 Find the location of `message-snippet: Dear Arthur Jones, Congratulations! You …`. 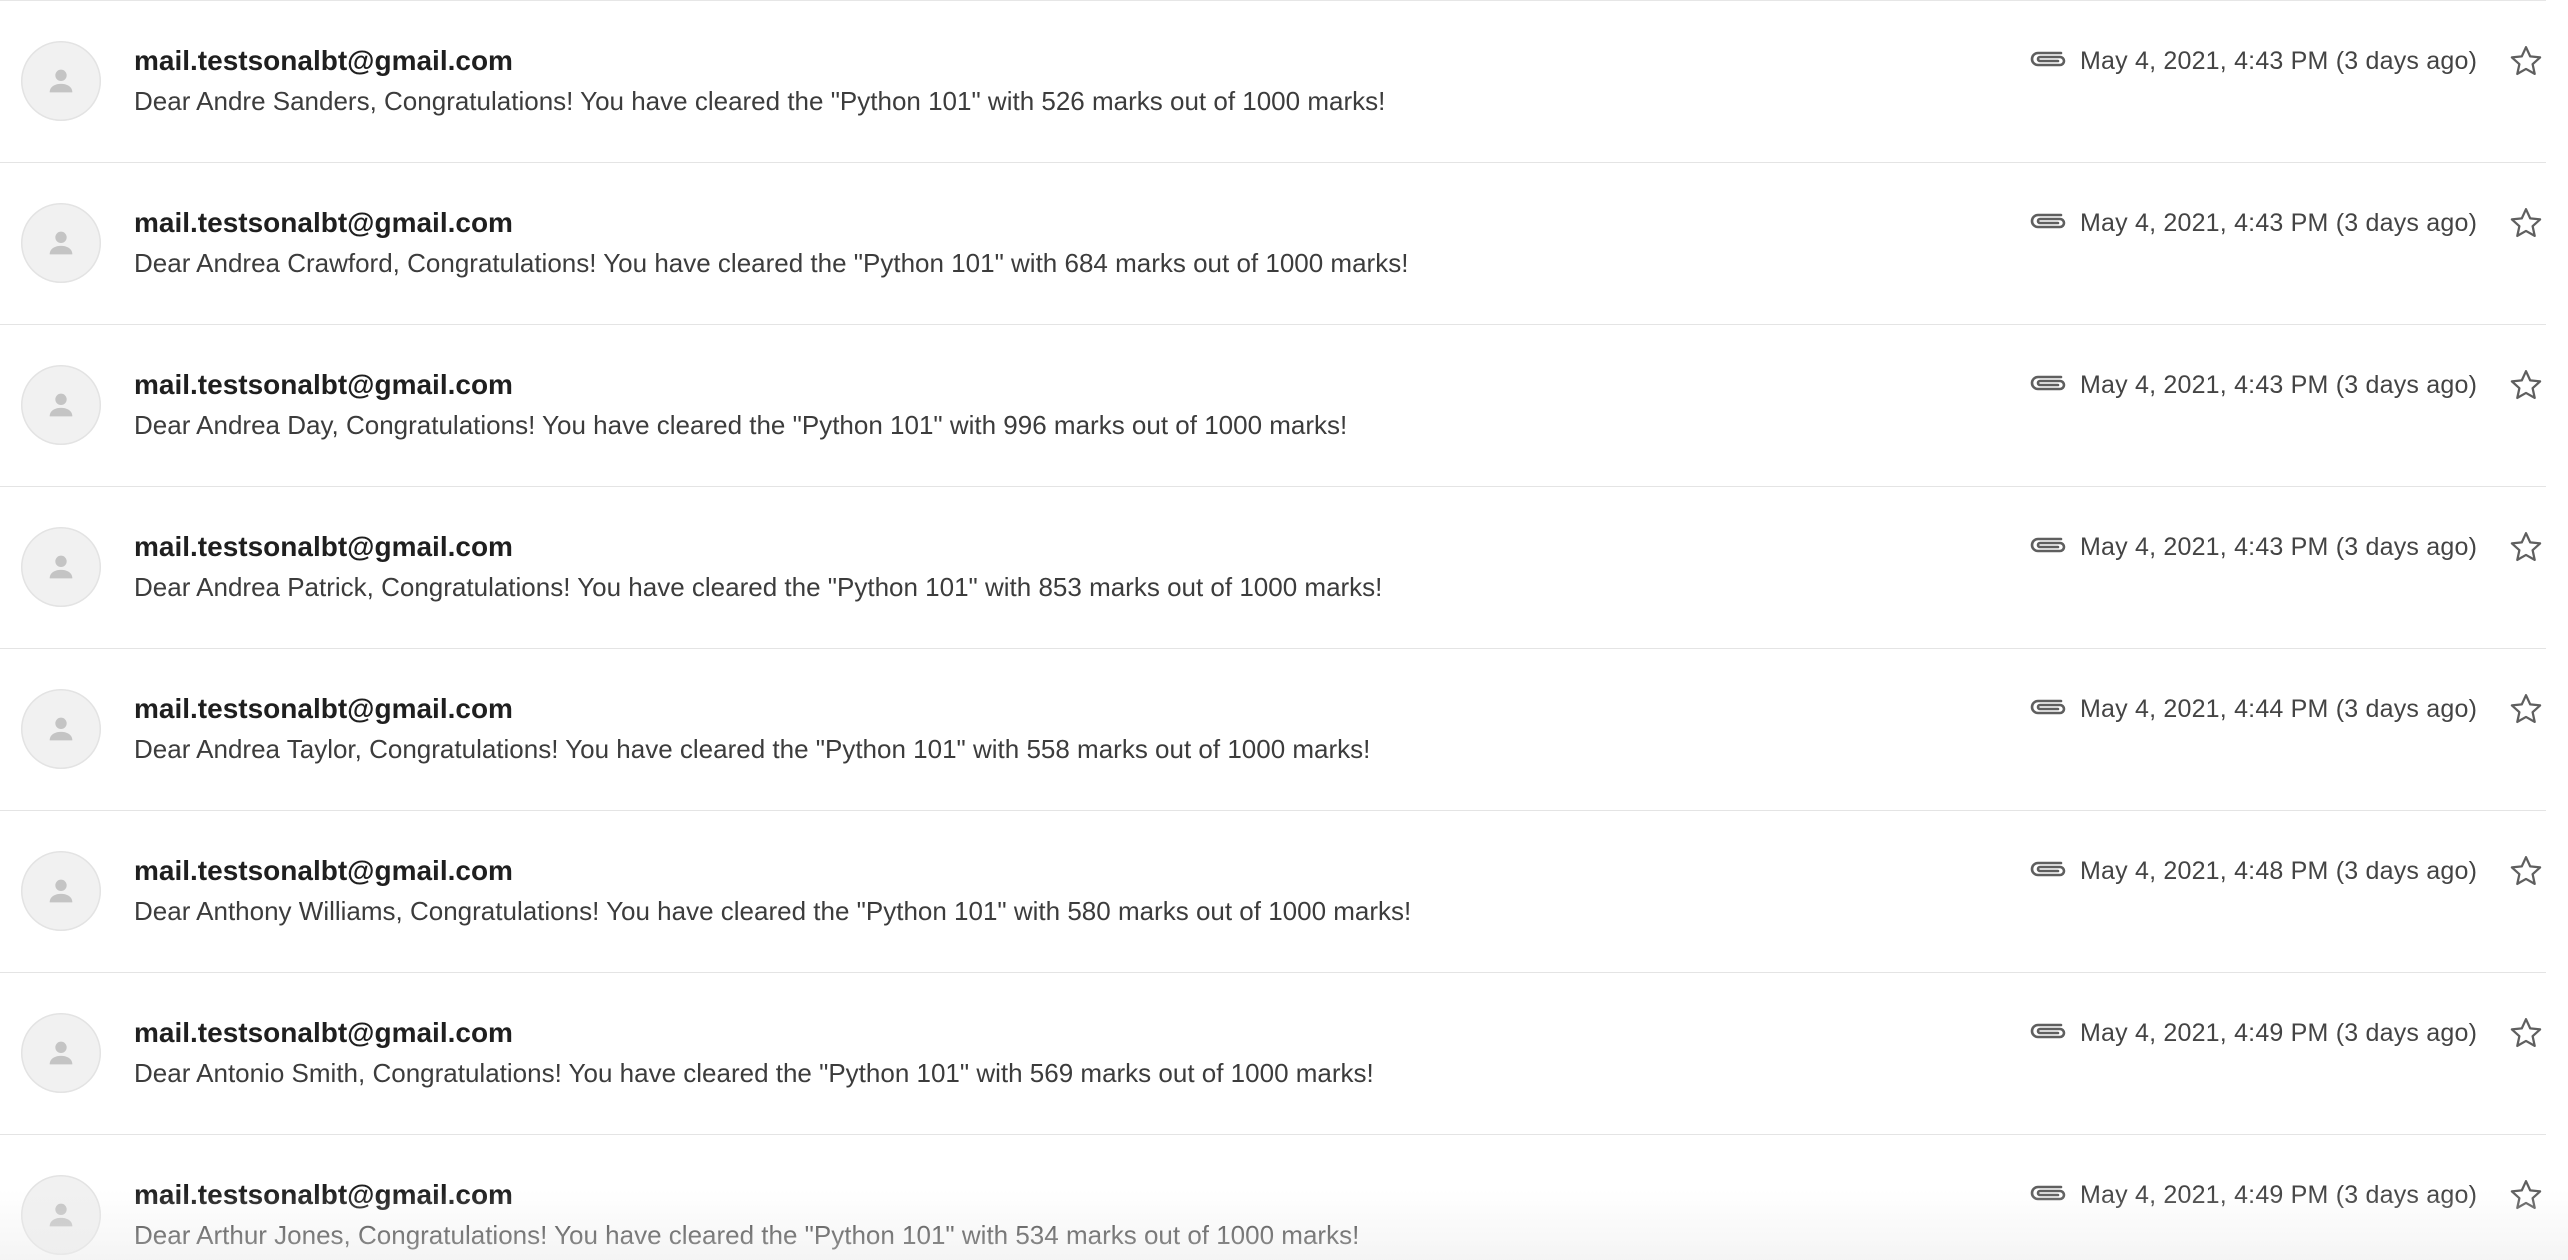

message-snippet: Dear Arthur Jones, Congratulations! You … is located at coordinates (747, 1235).